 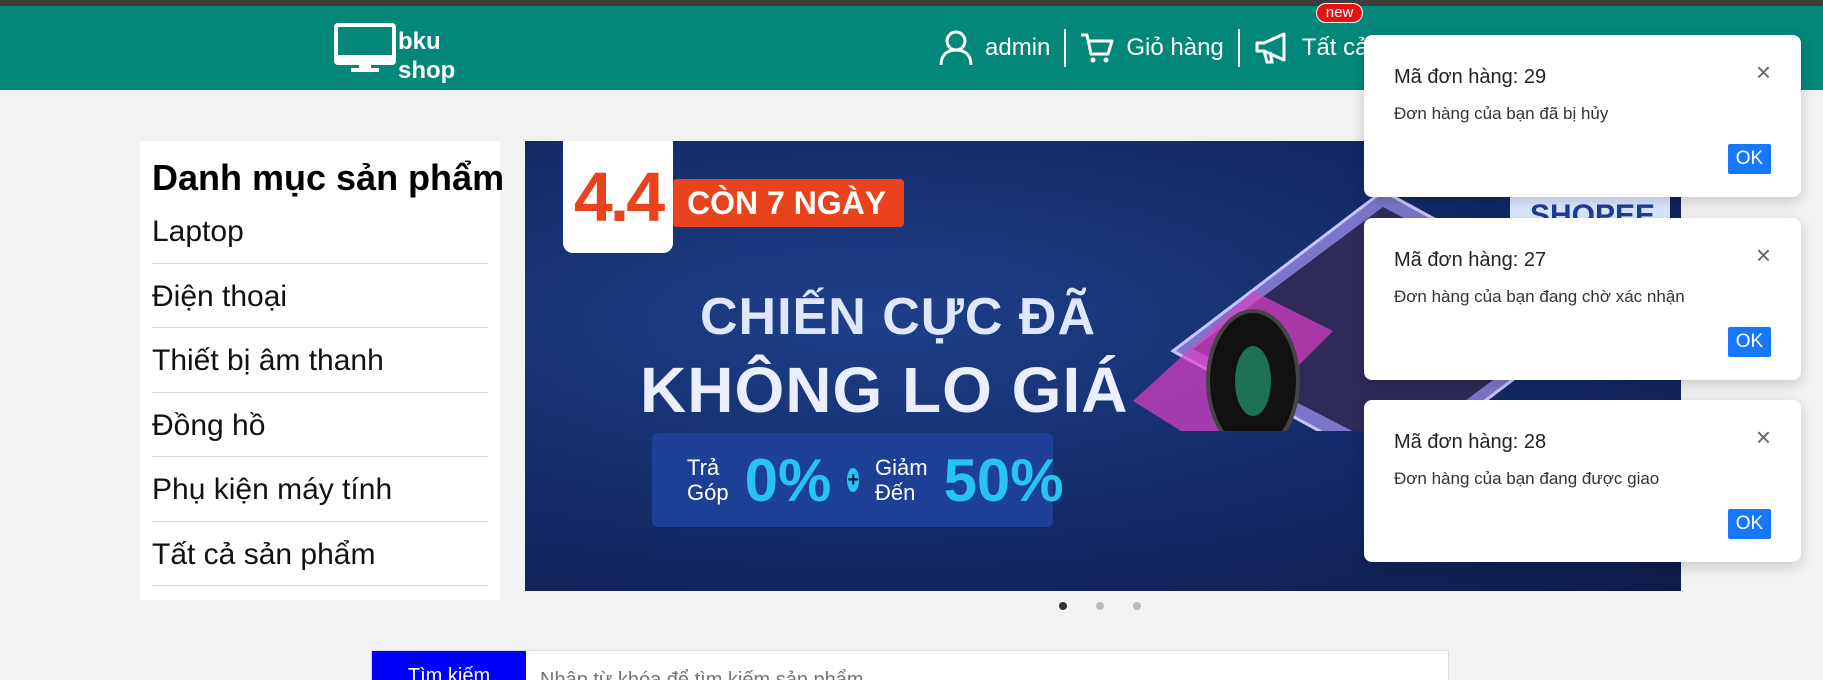 I want to click on promo1-small1: Trả, so click(x=703, y=467).